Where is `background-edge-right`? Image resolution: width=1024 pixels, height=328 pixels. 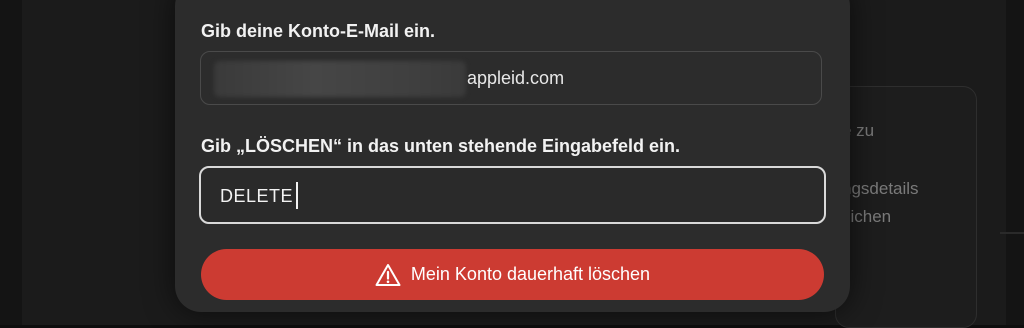
background-edge-right is located at coordinates (1015, 162).